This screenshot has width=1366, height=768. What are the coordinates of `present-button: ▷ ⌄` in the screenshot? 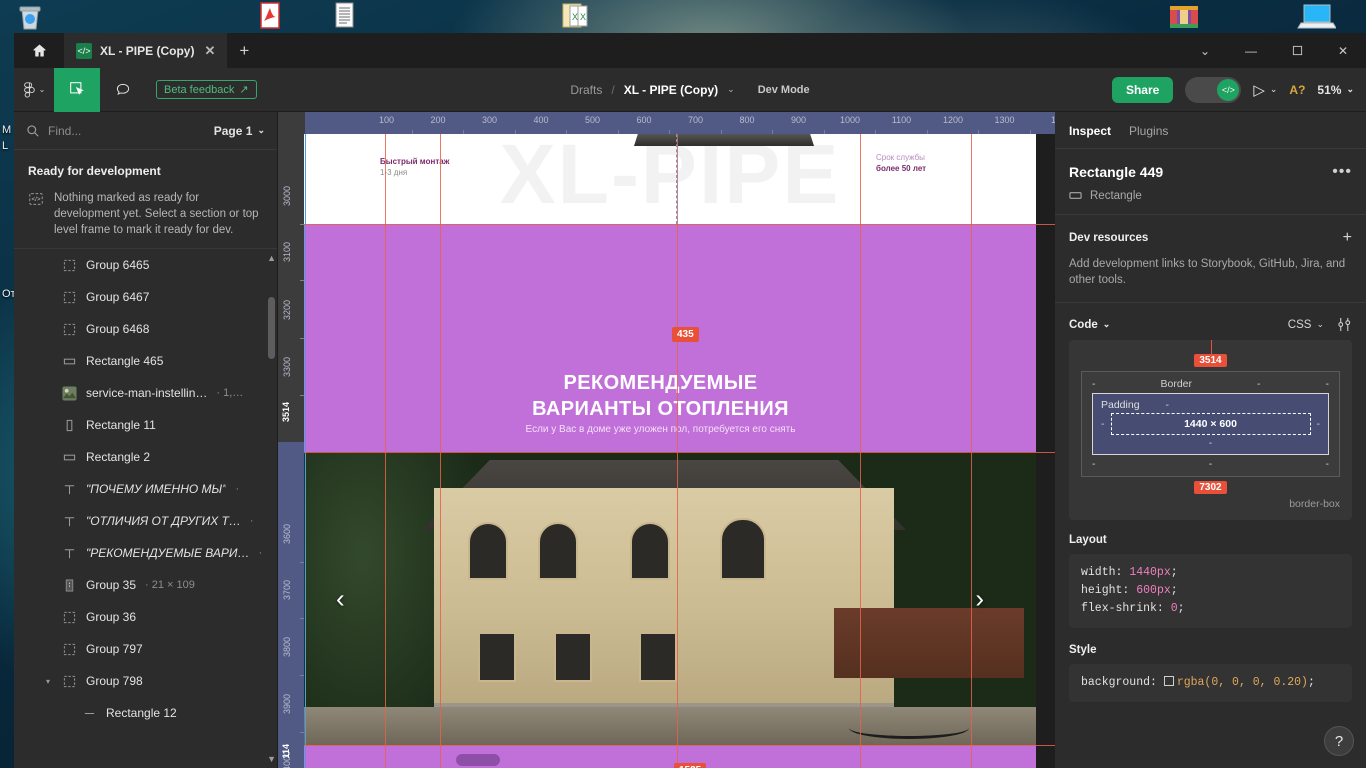 It's located at (1265, 90).